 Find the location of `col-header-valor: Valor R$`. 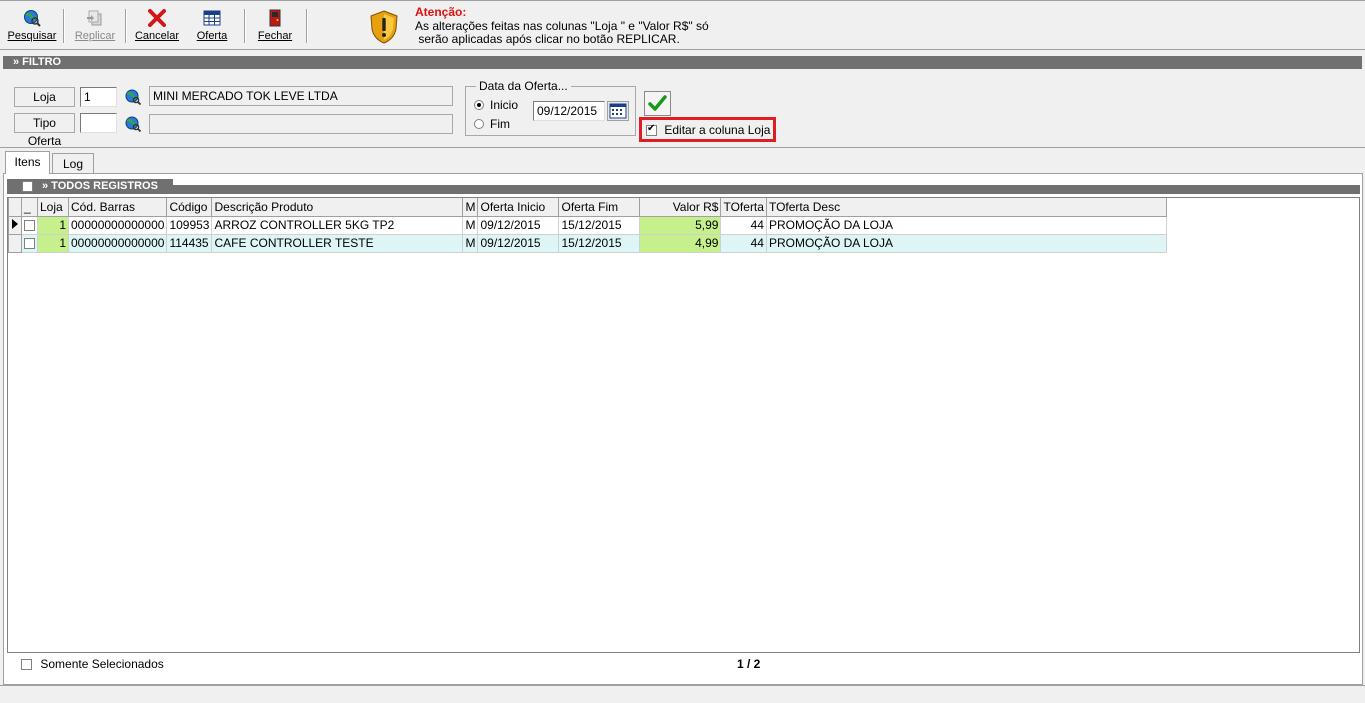

col-header-valor: Valor R$ is located at coordinates (680, 207).